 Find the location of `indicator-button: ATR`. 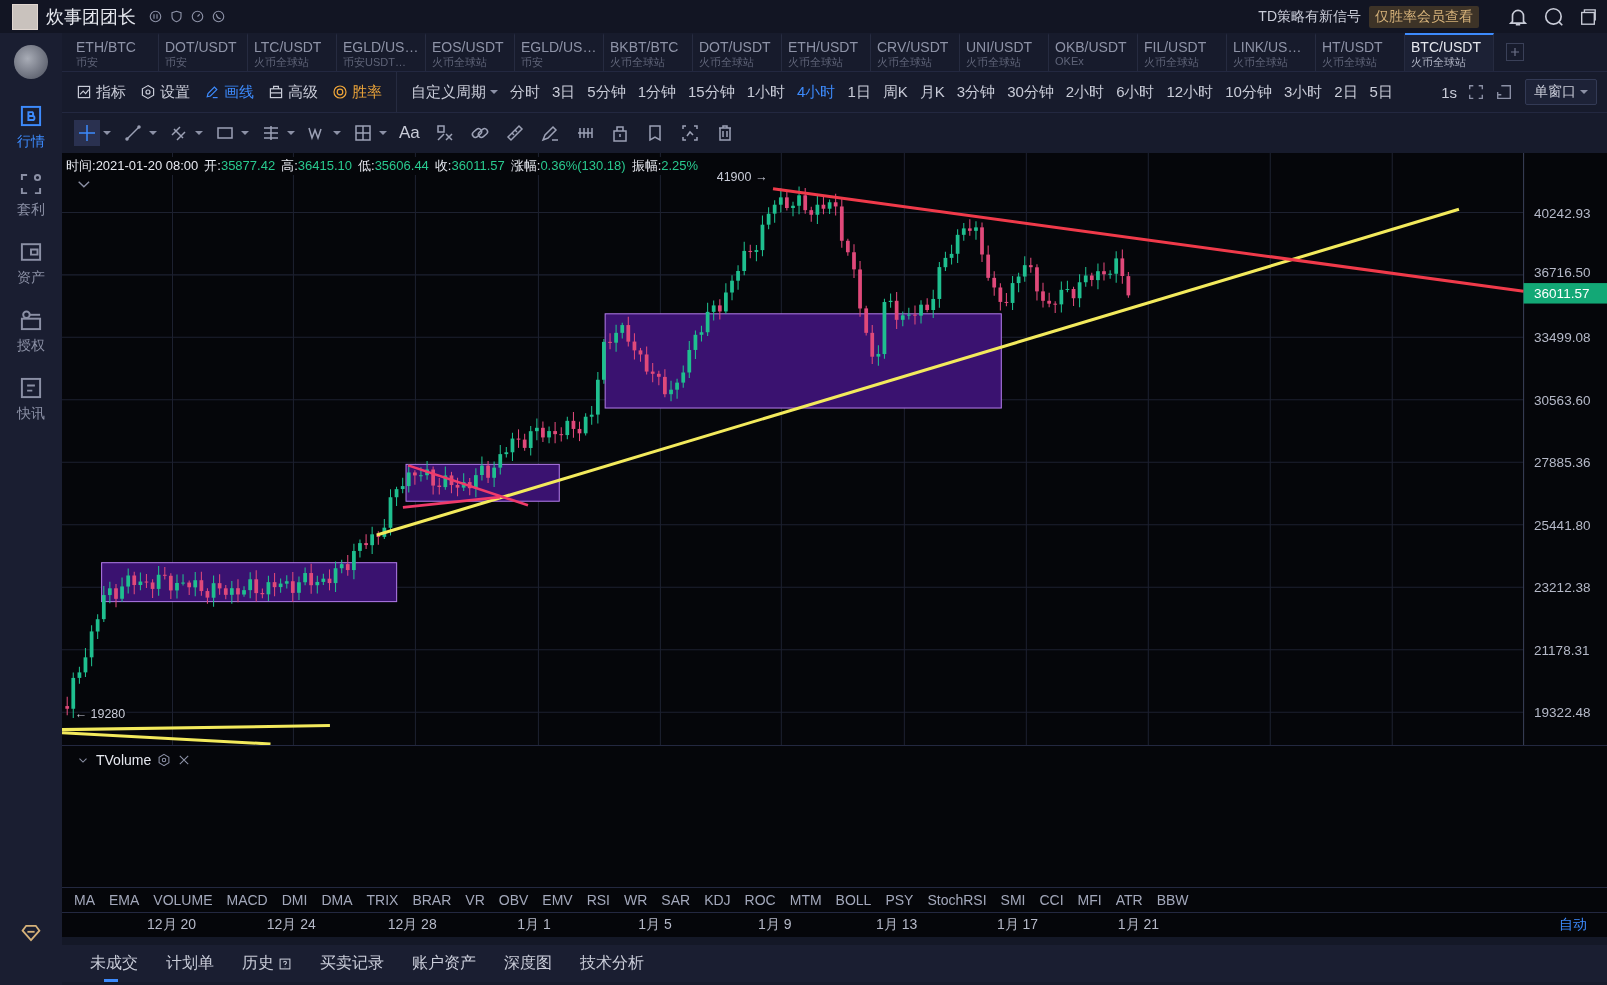

indicator-button: ATR is located at coordinates (1129, 900).